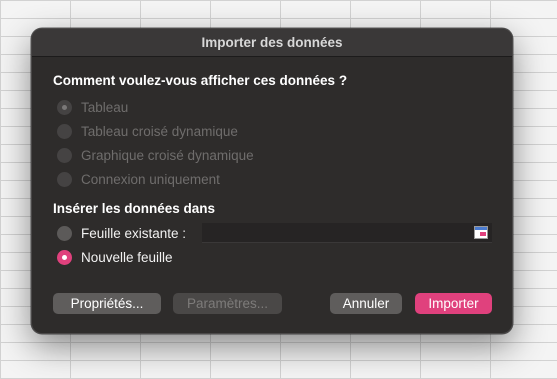  What do you see at coordinates (167, 155) in the screenshot?
I see `radio-label: Graphique croisé dynamique` at bounding box center [167, 155].